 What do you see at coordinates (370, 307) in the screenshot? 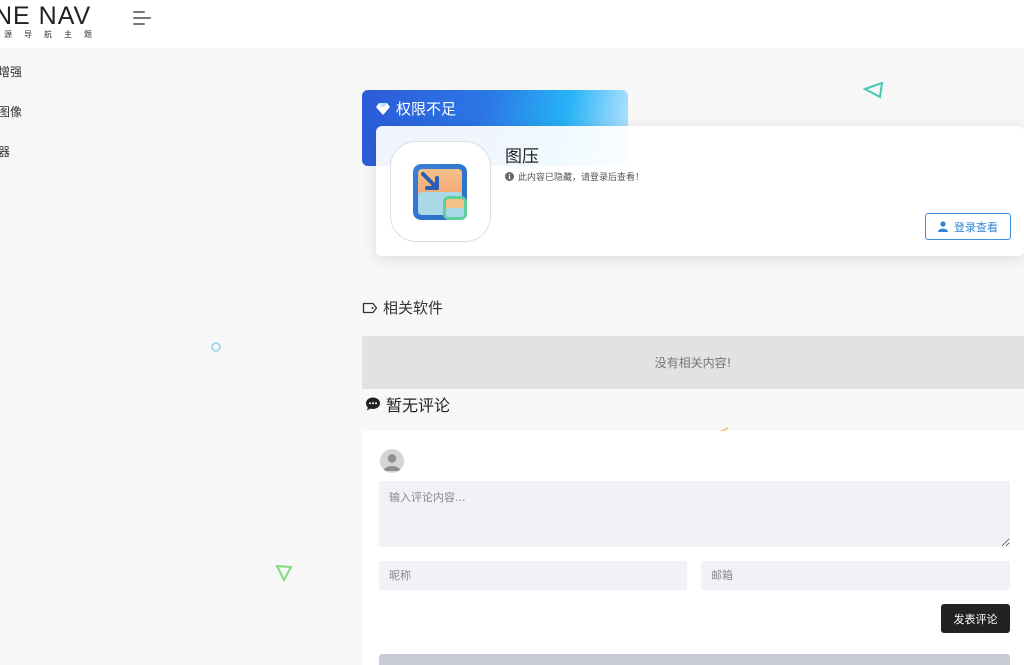
I see `tag-icon` at bounding box center [370, 307].